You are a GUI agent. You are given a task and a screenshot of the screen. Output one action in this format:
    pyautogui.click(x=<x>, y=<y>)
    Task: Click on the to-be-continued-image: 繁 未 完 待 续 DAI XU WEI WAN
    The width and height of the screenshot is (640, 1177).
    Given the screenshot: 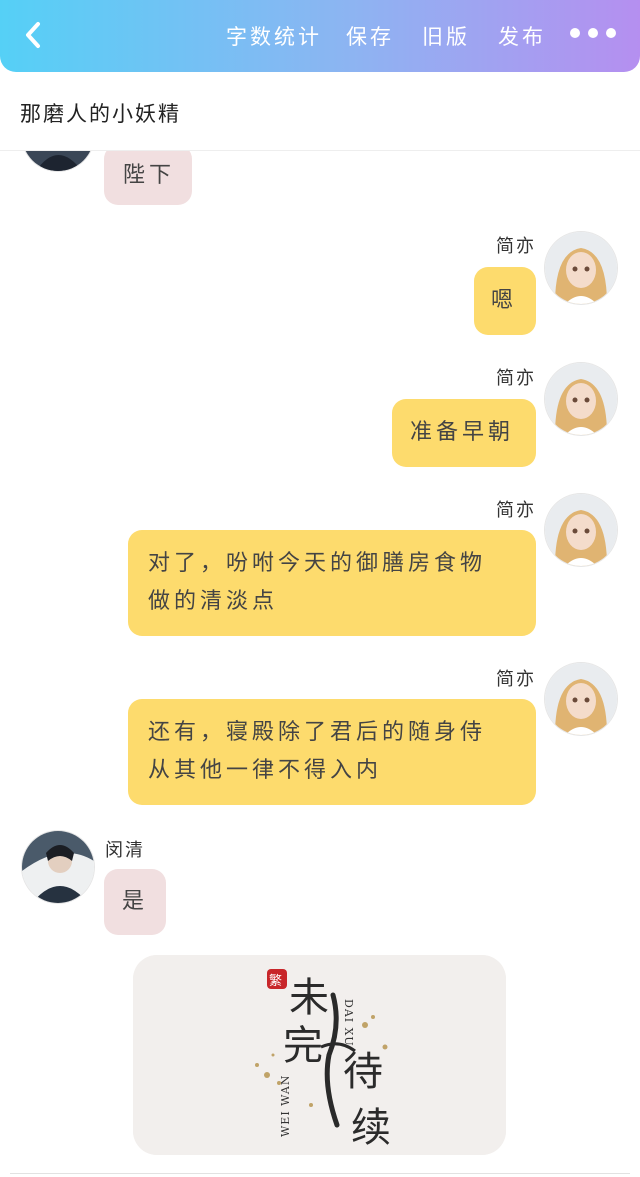 What is the action you would take?
    pyautogui.click(x=319, y=1055)
    